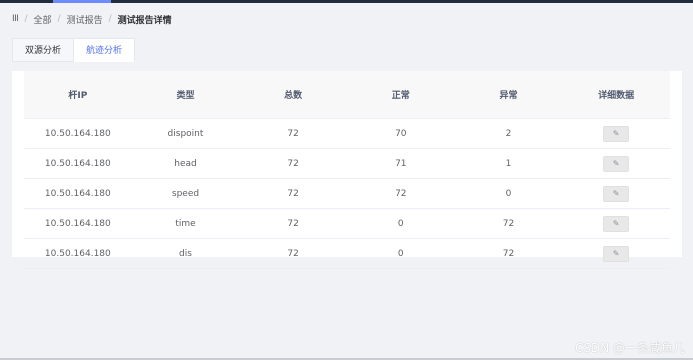 This screenshot has width=693, height=360. What do you see at coordinates (508, 133) in the screenshot?
I see `cell-abnormal: 2` at bounding box center [508, 133].